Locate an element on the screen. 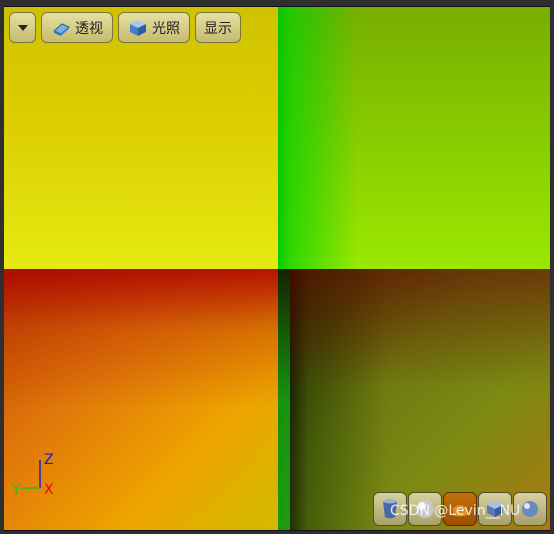 The width and height of the screenshot is (554, 534). cube-icon is located at coordinates (138, 27).